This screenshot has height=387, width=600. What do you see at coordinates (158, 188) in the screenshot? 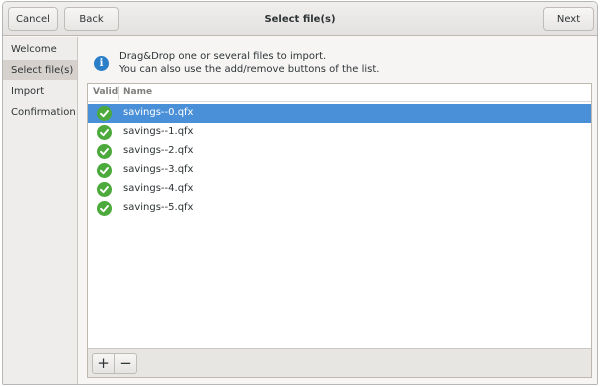
I see `file-name: savings--4.qfx` at bounding box center [158, 188].